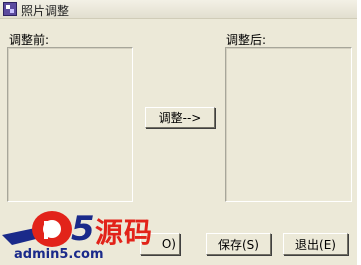 This screenshot has height=265, width=361. Describe the element at coordinates (359, 132) in the screenshot. I see `window-edge` at that location.